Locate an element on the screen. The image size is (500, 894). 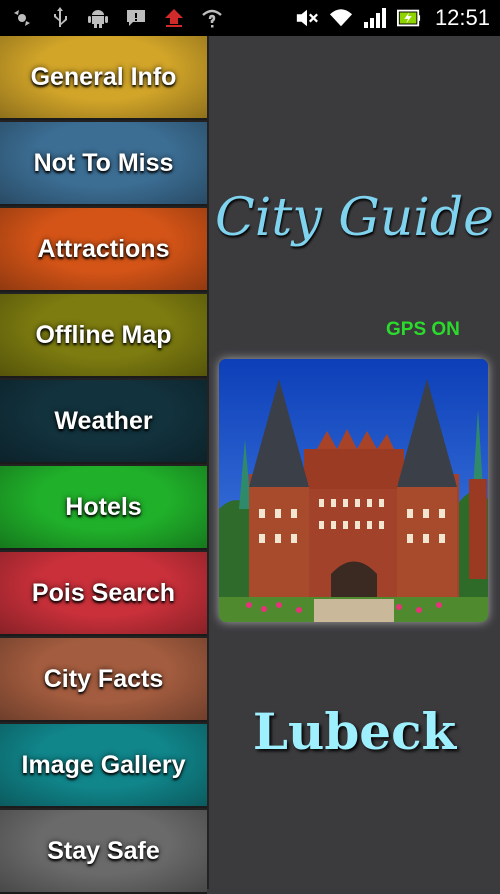
notification-icons is located at coordinates (117, 18).